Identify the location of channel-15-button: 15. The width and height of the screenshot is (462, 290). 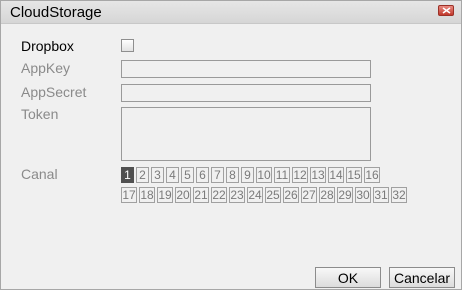
(354, 175).